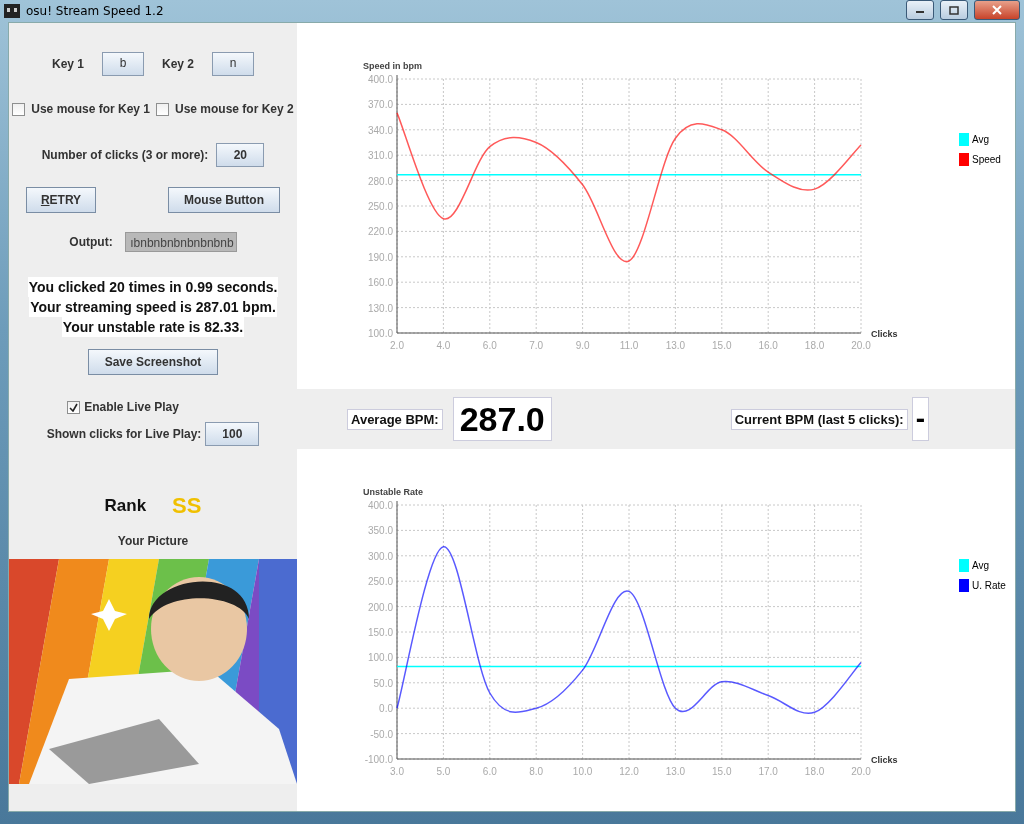 This screenshot has width=1024, height=824. I want to click on y-tick-label: 50.0, so click(383, 683).